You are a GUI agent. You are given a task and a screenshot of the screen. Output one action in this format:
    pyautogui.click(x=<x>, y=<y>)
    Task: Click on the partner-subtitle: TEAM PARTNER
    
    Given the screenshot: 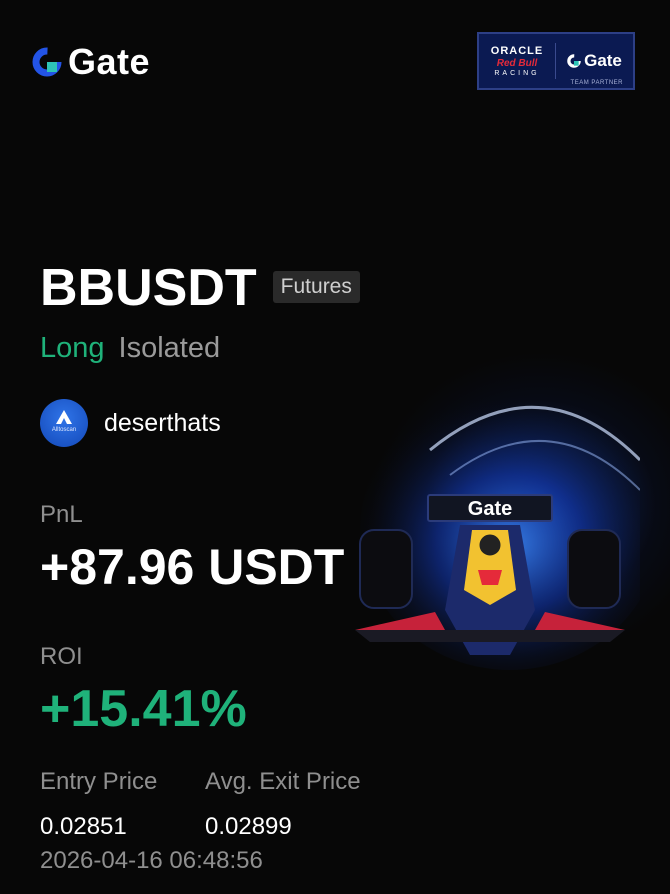 What is the action you would take?
    pyautogui.click(x=596, y=83)
    